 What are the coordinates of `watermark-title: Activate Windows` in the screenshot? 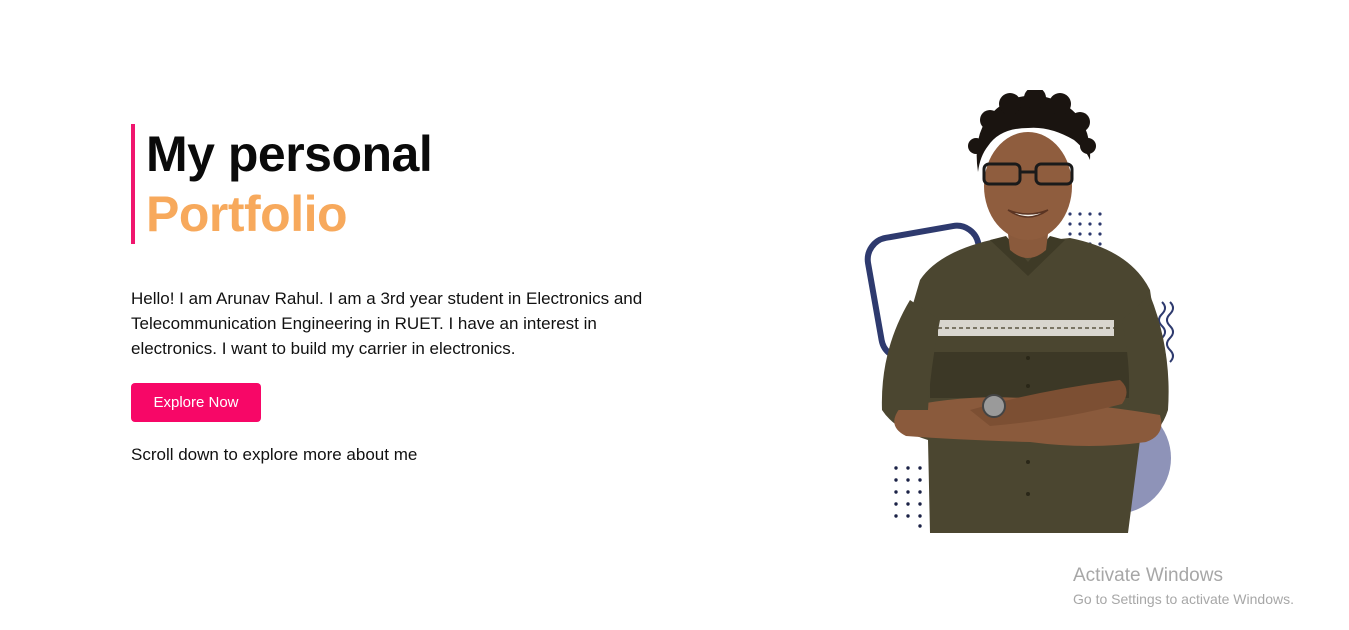 It's located at (1148, 575).